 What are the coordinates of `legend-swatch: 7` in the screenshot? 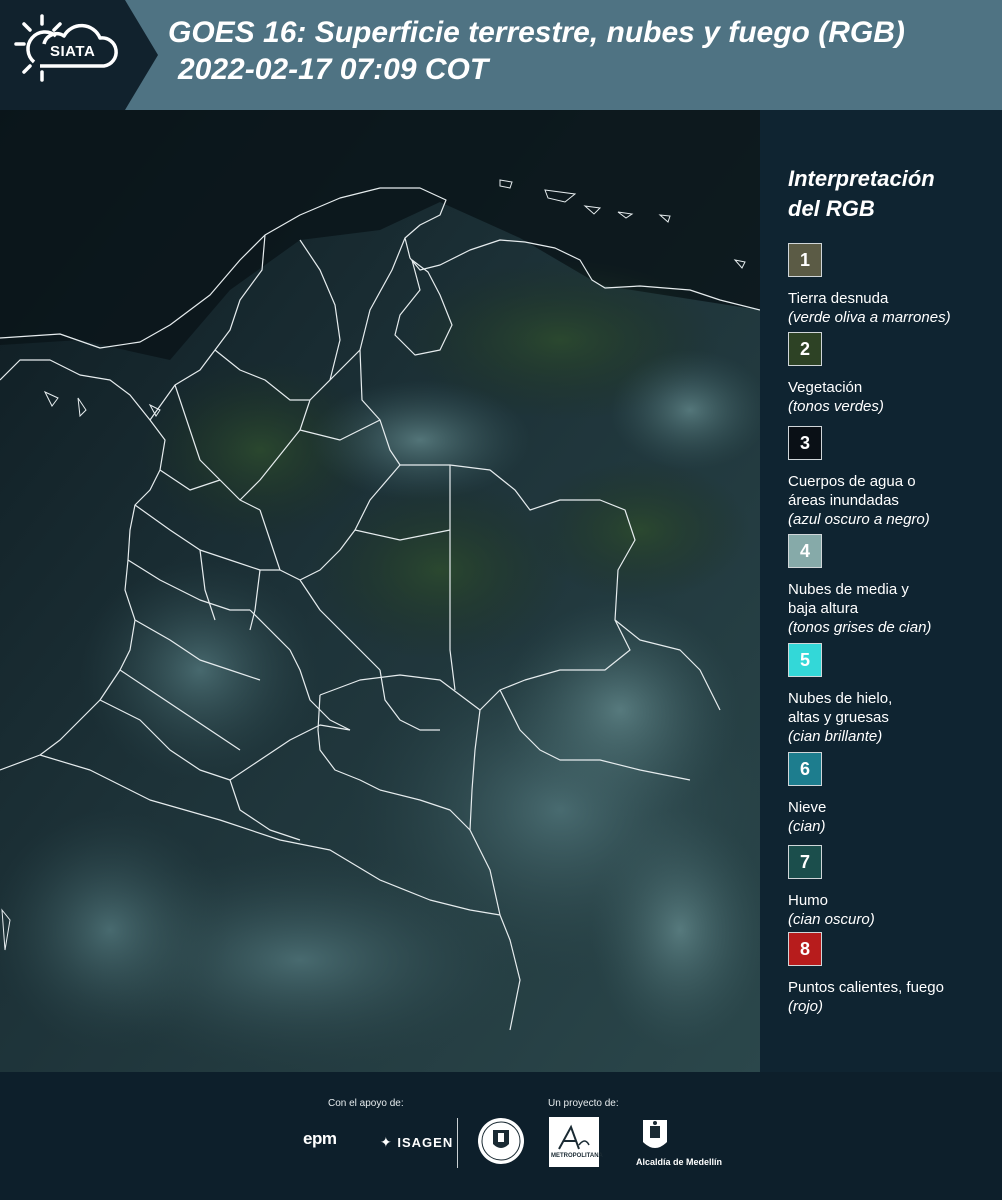 It's located at (805, 862).